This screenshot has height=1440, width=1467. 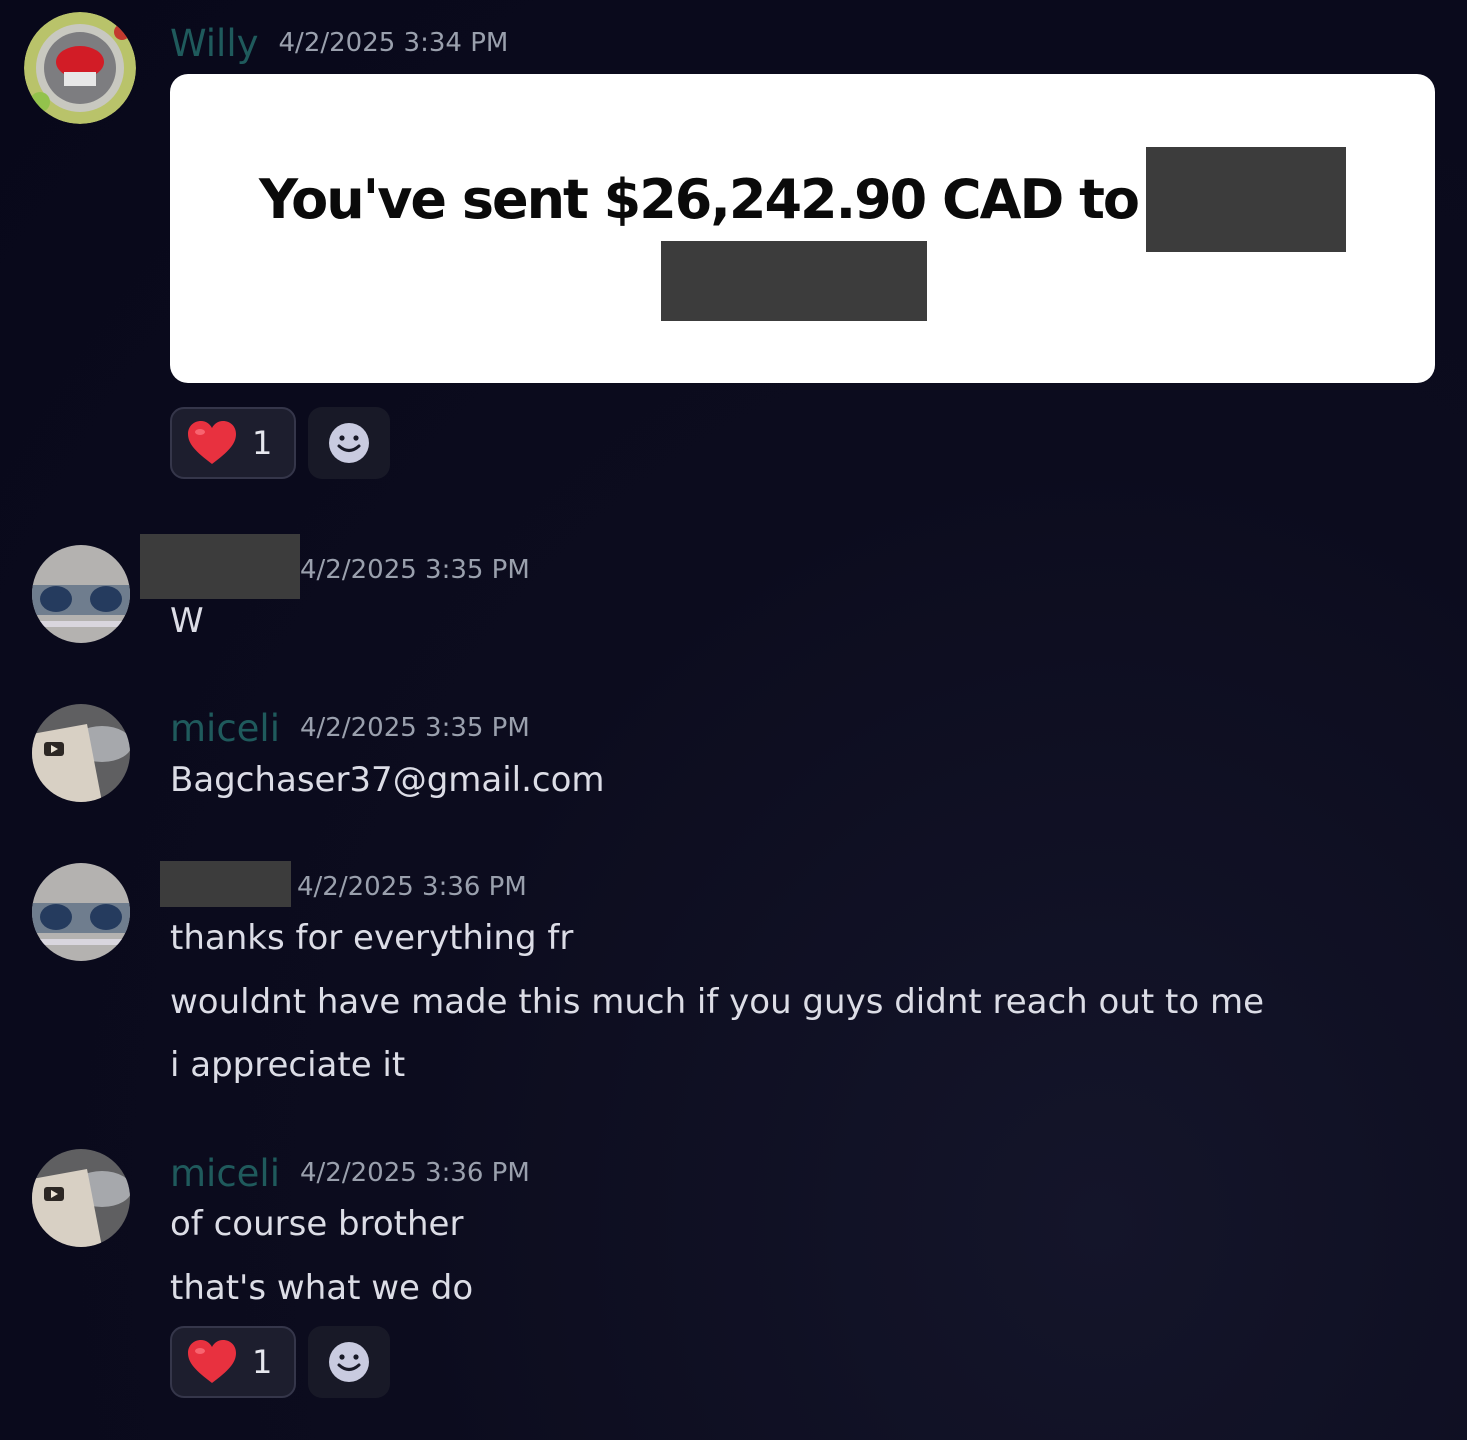 I want to click on message-header: miceli 4/2/2025 3:36 PM, so click(x=350, y=1173).